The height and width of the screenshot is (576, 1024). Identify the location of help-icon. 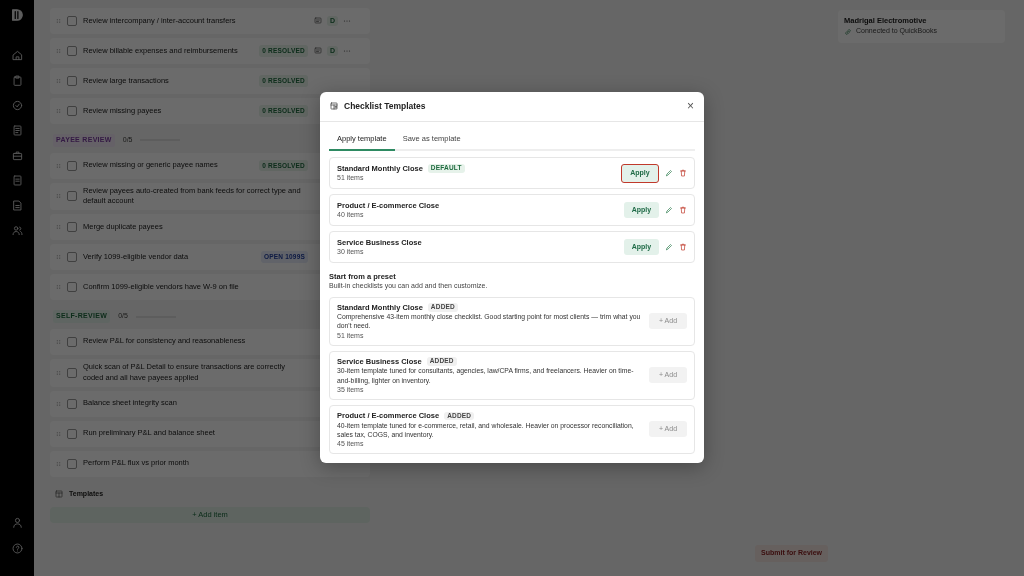
(17, 548).